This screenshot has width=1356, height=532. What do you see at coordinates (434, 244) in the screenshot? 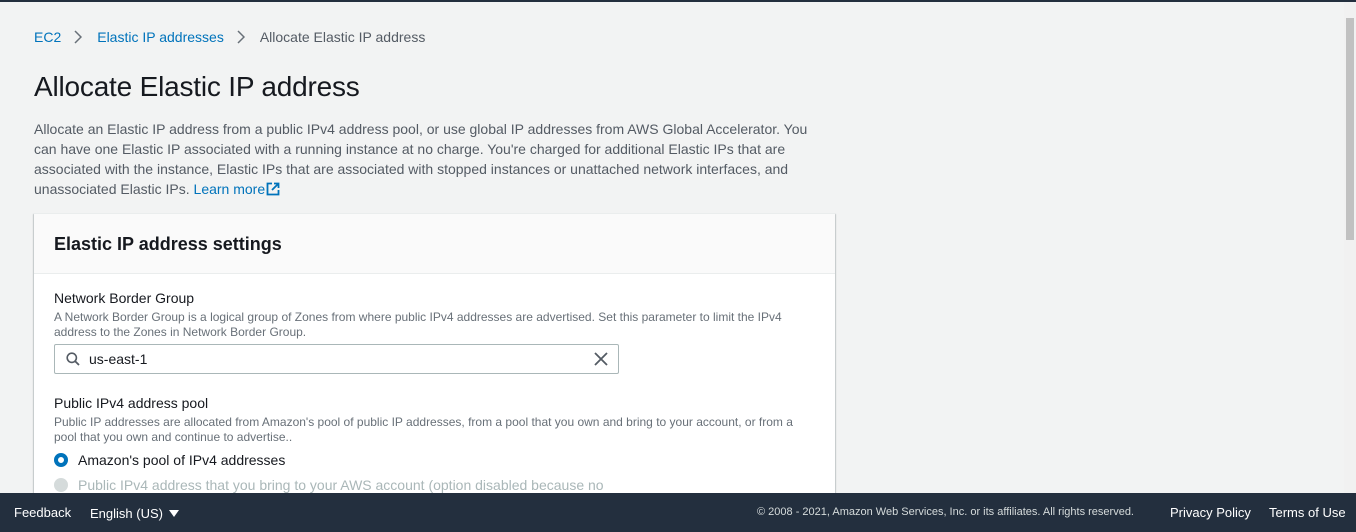
I see `panel-header: Elastic IP address settings` at bounding box center [434, 244].